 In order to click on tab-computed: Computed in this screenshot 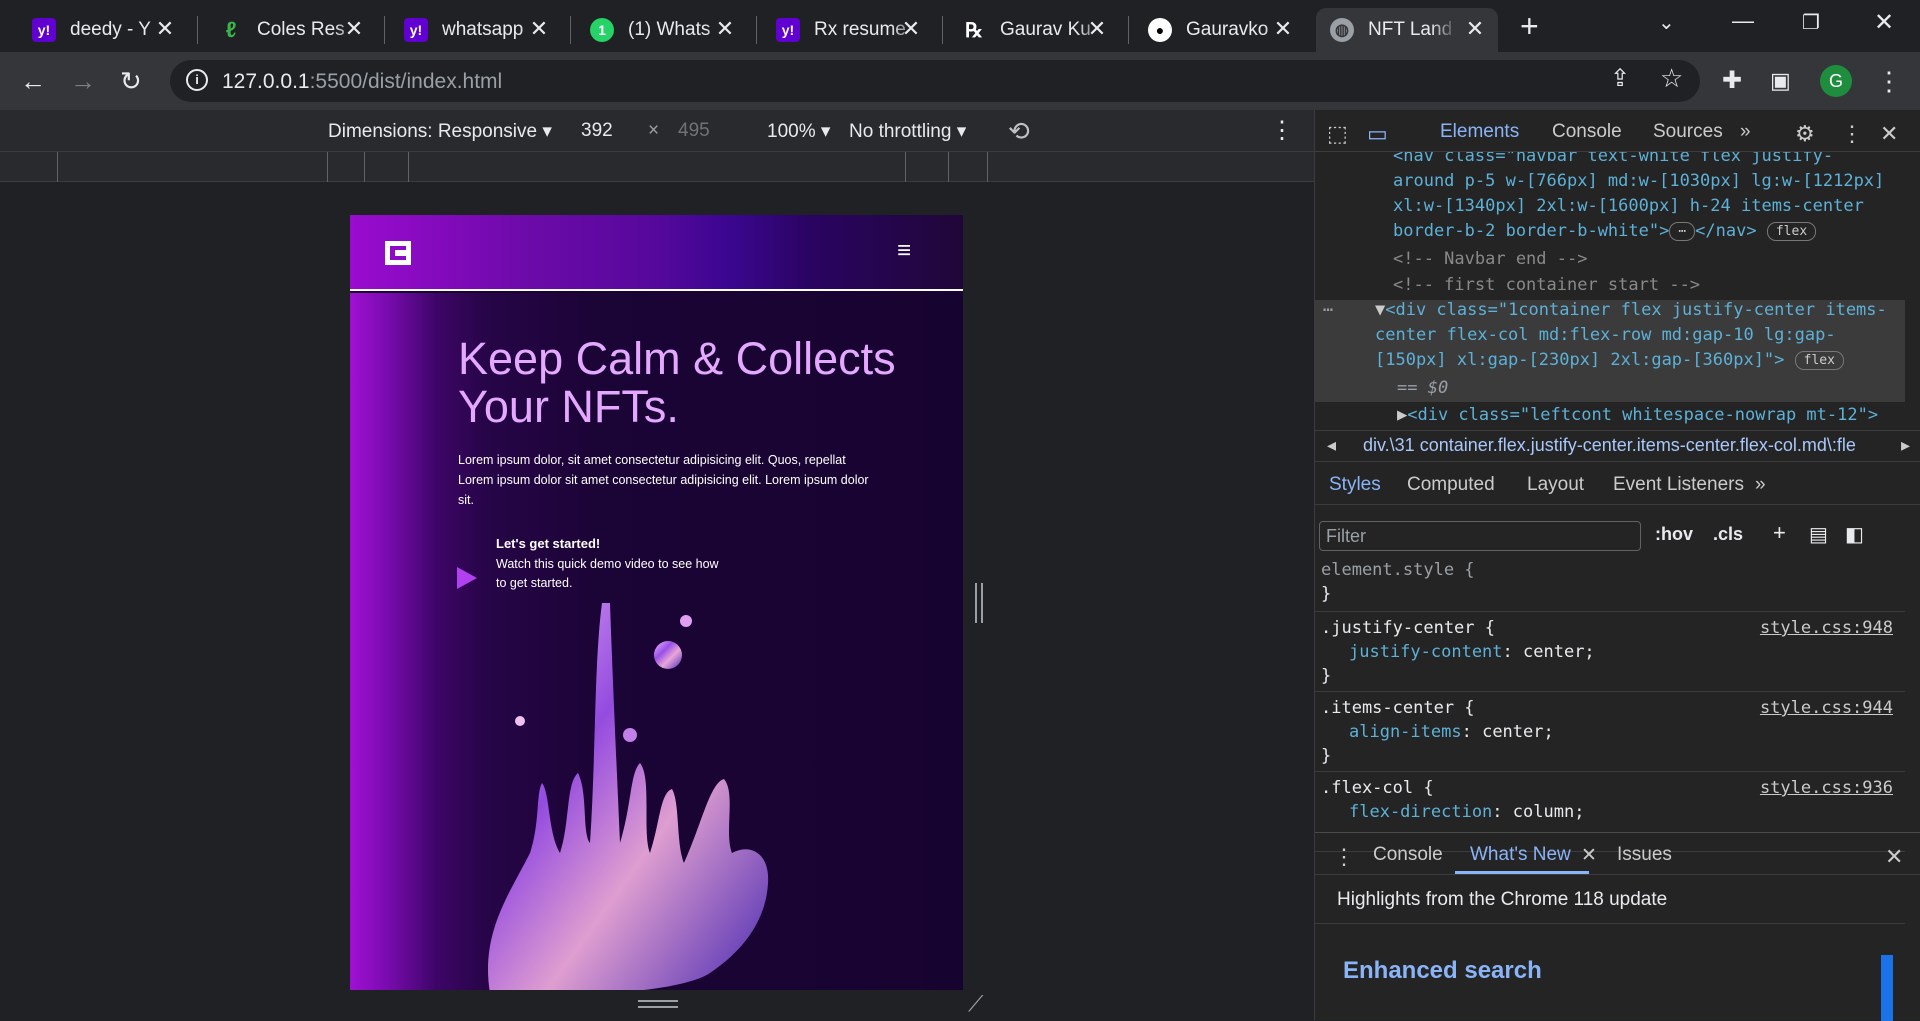, I will do `click(1451, 485)`.